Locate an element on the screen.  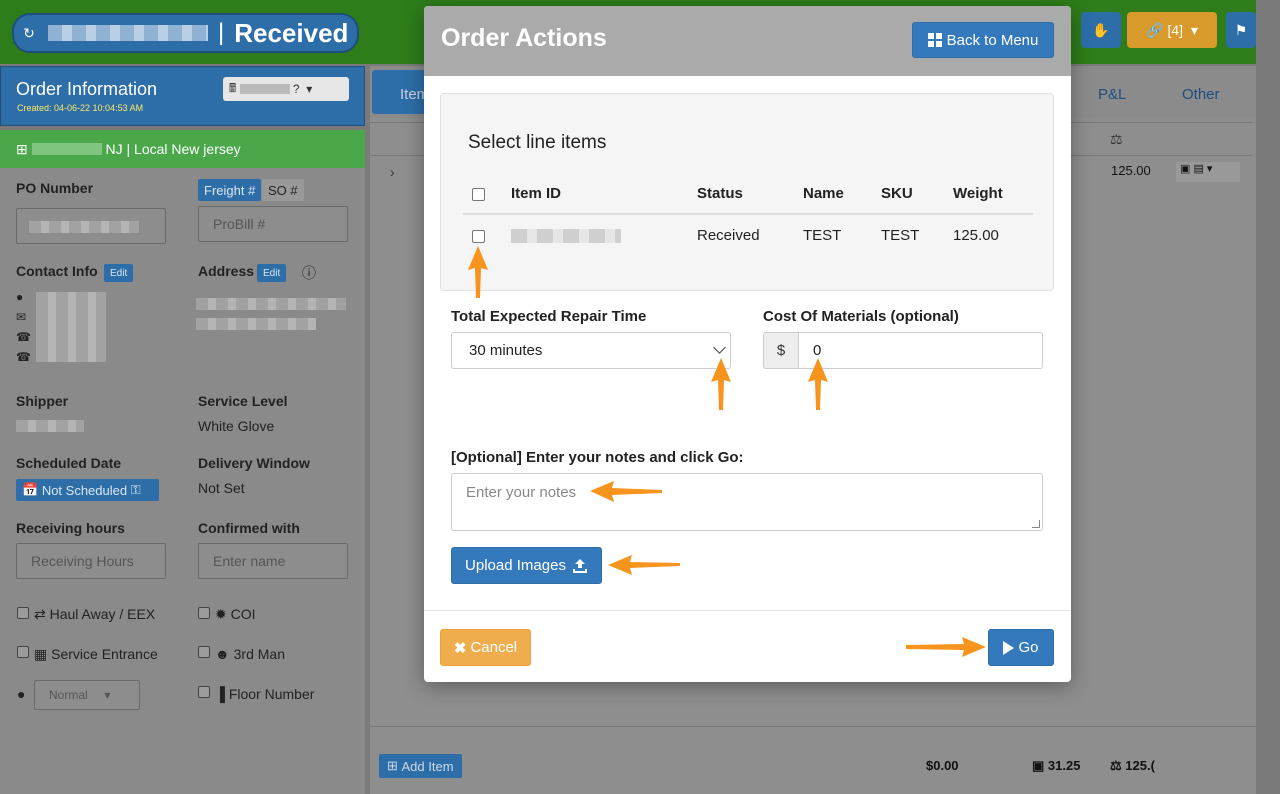
key-icon: ⚿ is located at coordinates (135, 489).